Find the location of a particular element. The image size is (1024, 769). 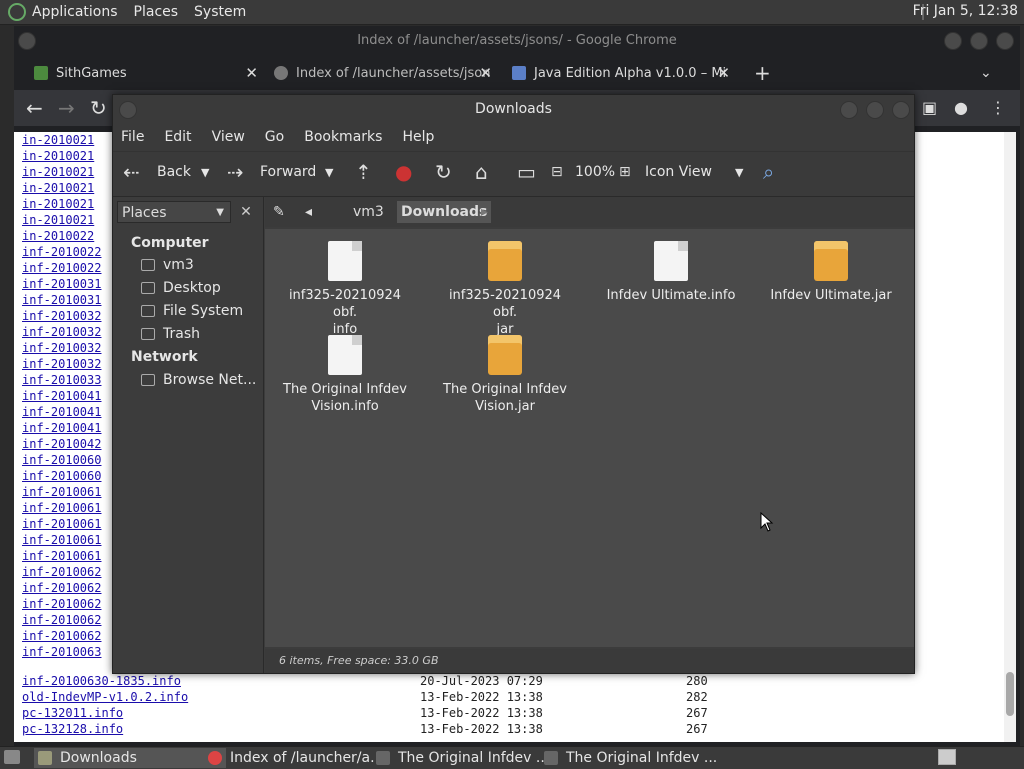

sidebar-item-desktop: Desktop is located at coordinates (181, 288).